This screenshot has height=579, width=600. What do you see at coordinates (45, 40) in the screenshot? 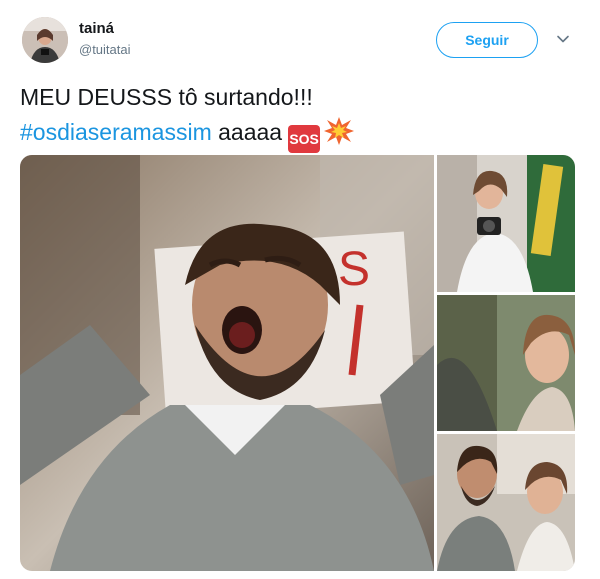
I see `avatar` at bounding box center [45, 40].